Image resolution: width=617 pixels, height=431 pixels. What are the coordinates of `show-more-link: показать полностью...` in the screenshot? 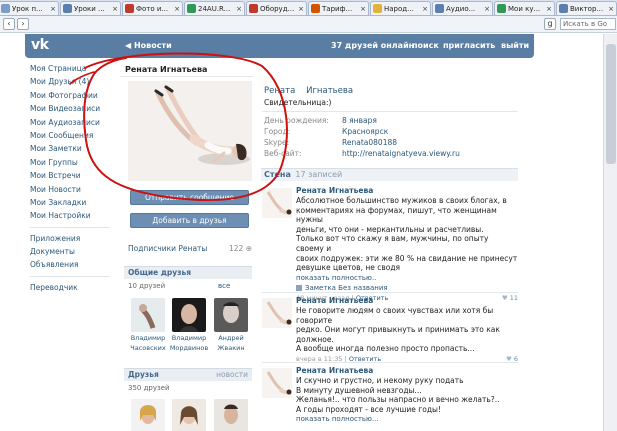 It's located at (407, 419).